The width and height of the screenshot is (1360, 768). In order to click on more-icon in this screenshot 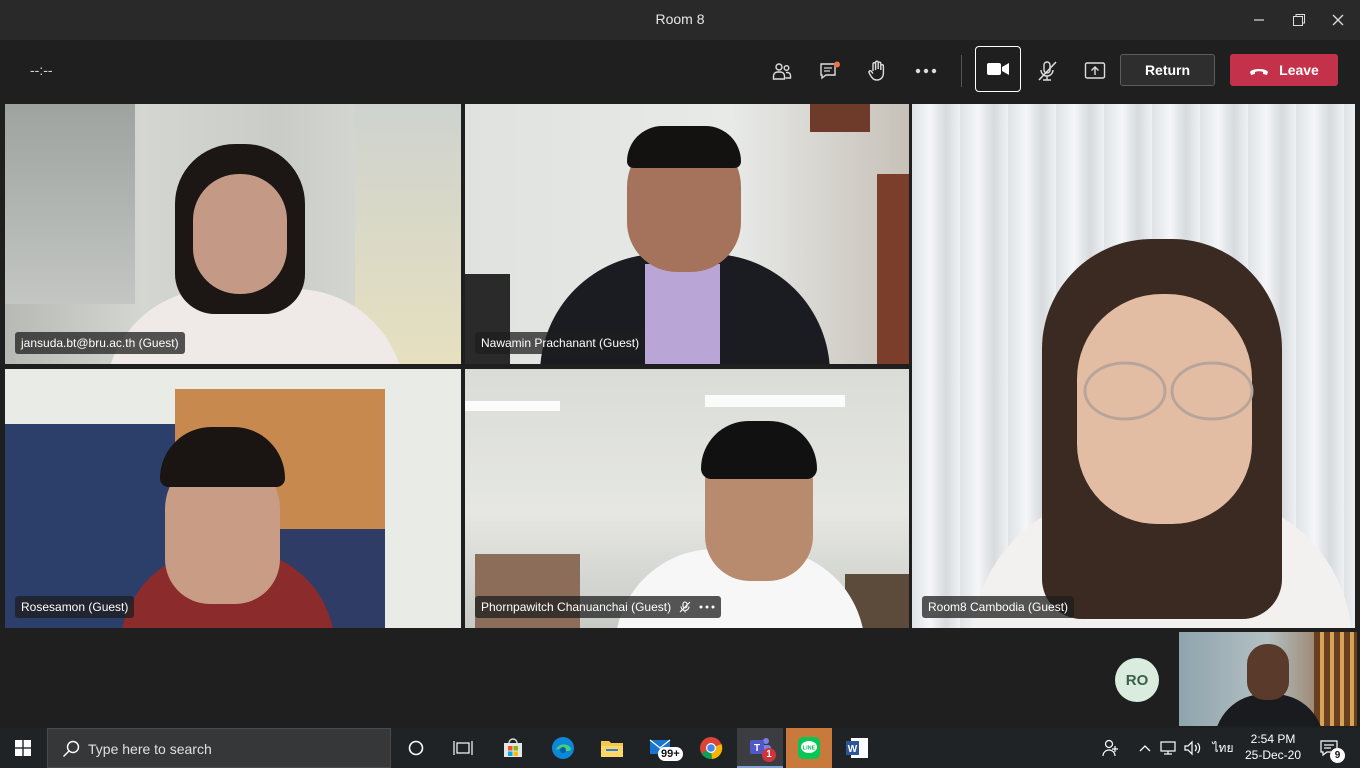, I will do `click(926, 71)`.